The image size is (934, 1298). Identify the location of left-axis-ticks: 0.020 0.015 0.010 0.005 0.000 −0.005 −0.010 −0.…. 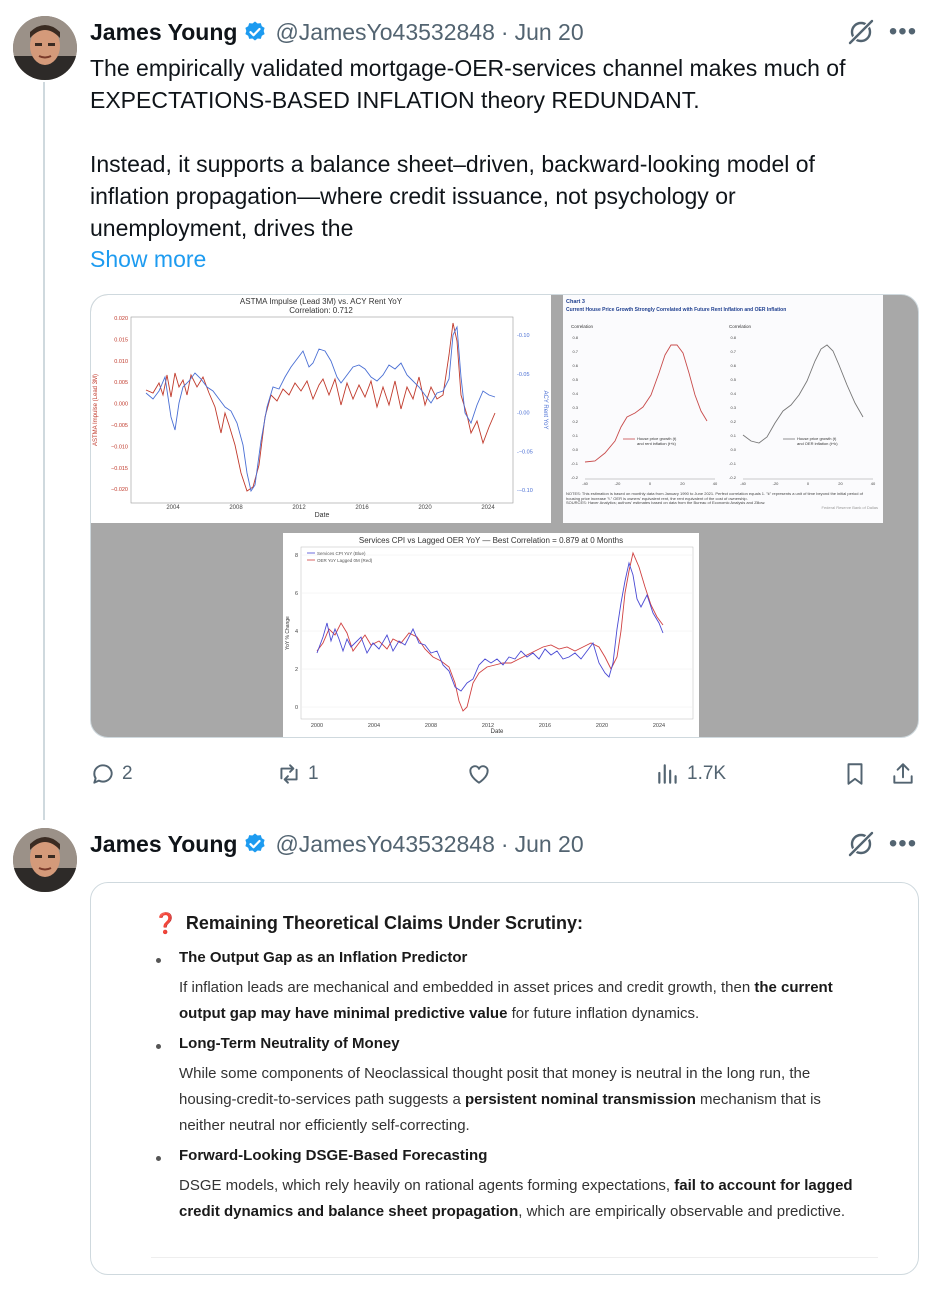
(119, 404).